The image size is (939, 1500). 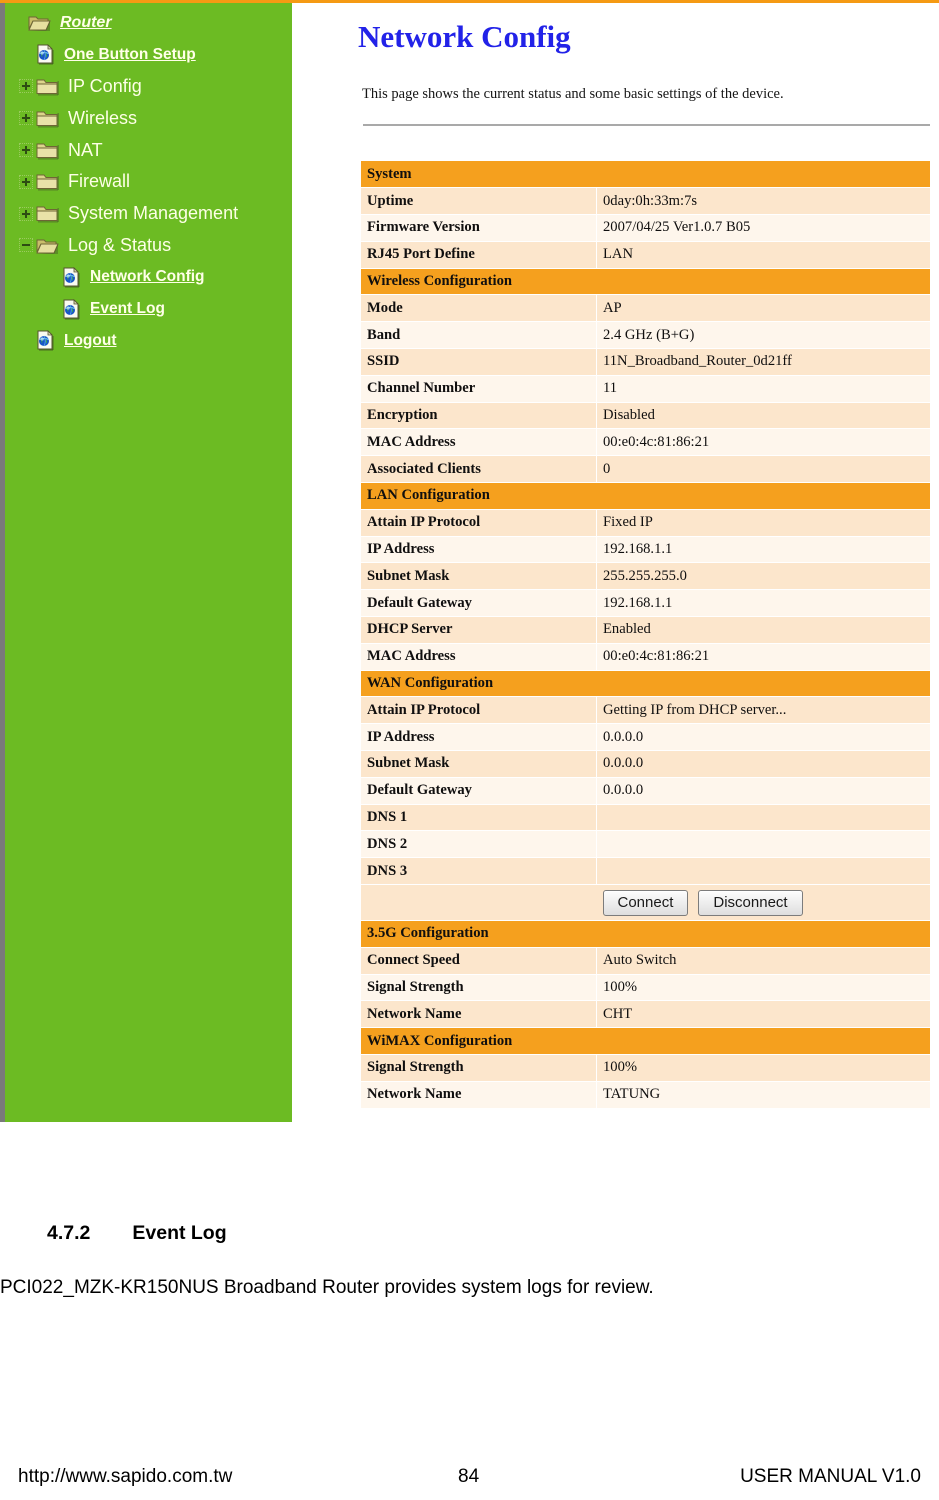 What do you see at coordinates (645, 550) in the screenshot?
I see `table-row: IP Address 192.168.1.1` at bounding box center [645, 550].